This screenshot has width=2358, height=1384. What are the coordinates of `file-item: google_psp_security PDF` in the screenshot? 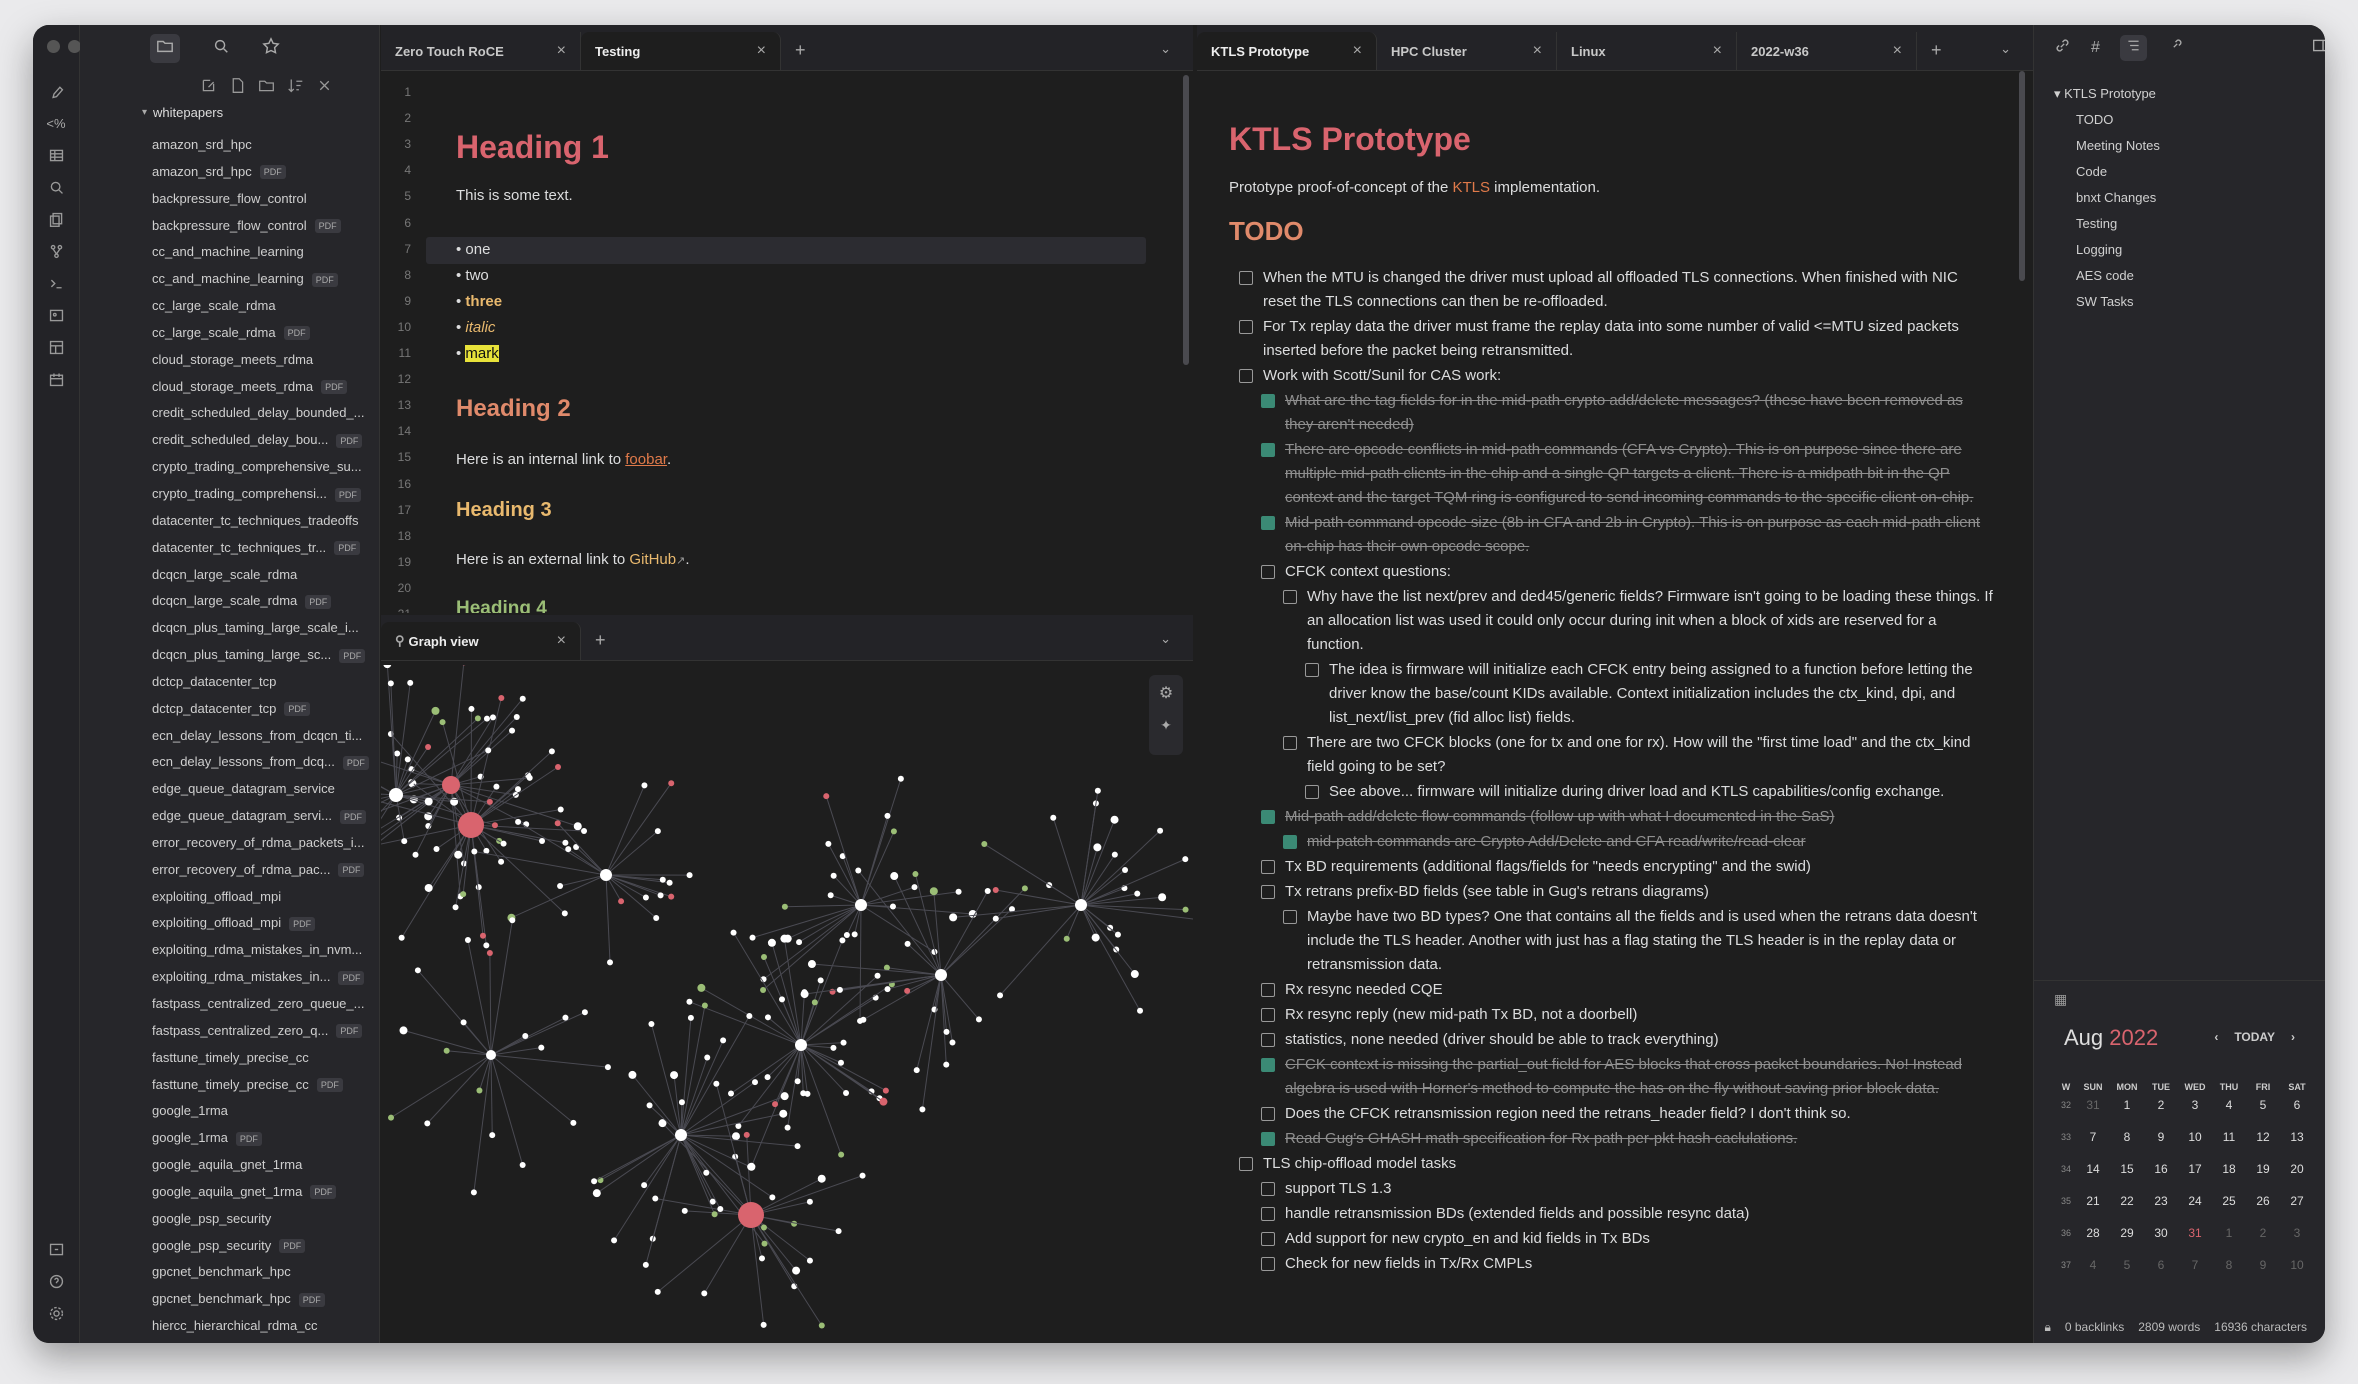 It's located at (229, 1246).